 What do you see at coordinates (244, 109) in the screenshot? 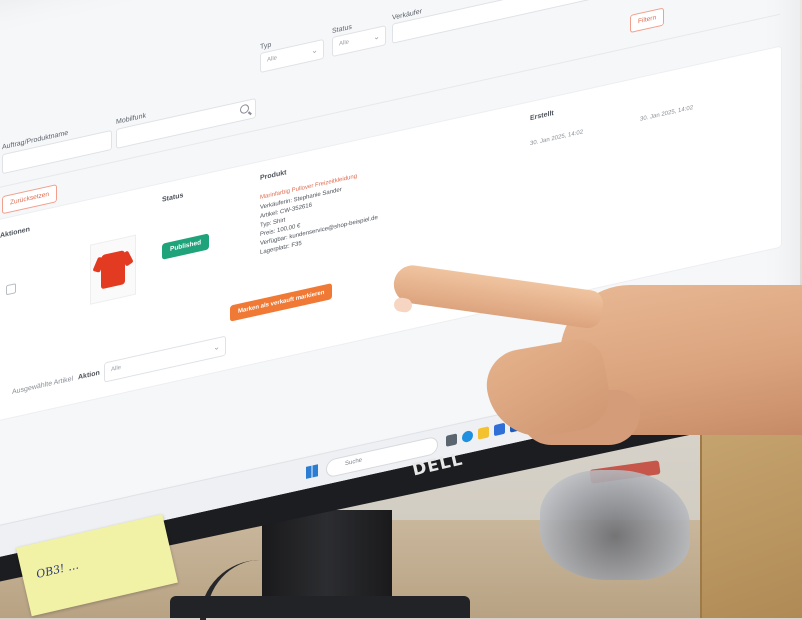
I see `search-icon` at bounding box center [244, 109].